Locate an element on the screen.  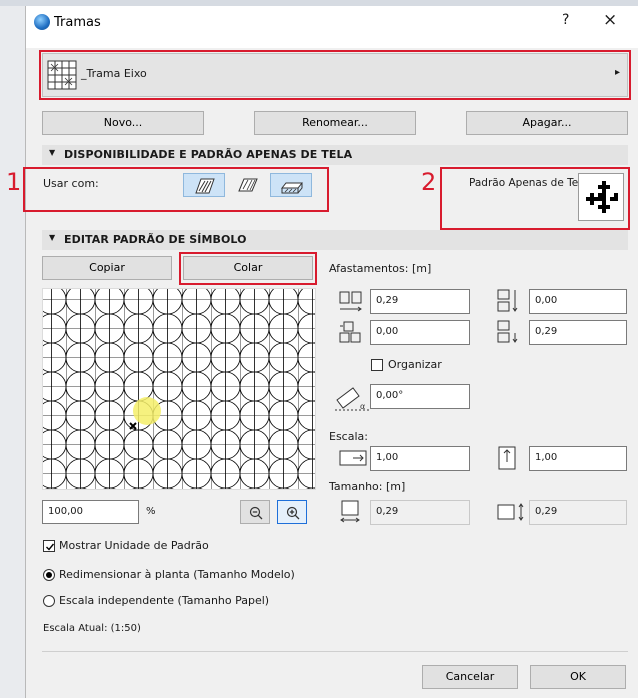
vertical-offset-icon is located at coordinates (507, 300).